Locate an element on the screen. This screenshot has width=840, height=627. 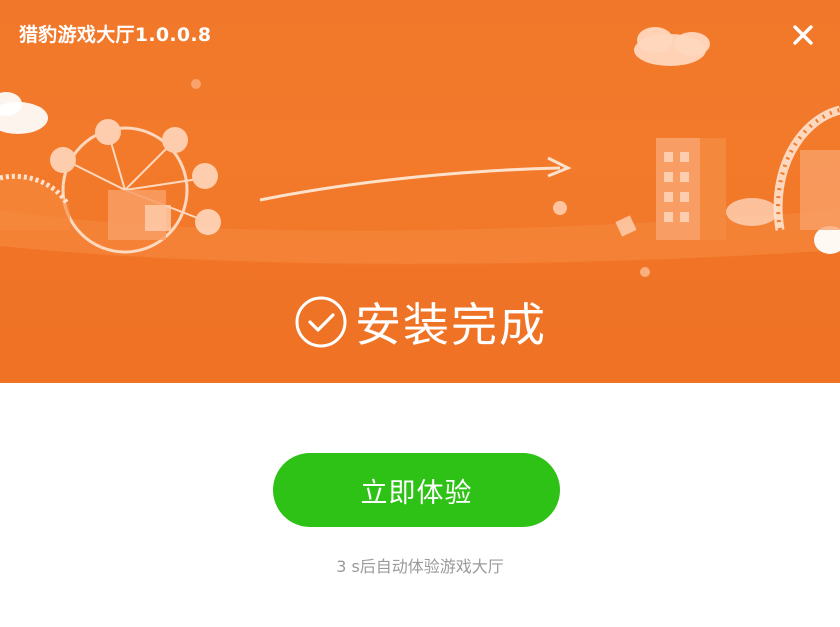
install-status: 安装完成 is located at coordinates (420, 322).